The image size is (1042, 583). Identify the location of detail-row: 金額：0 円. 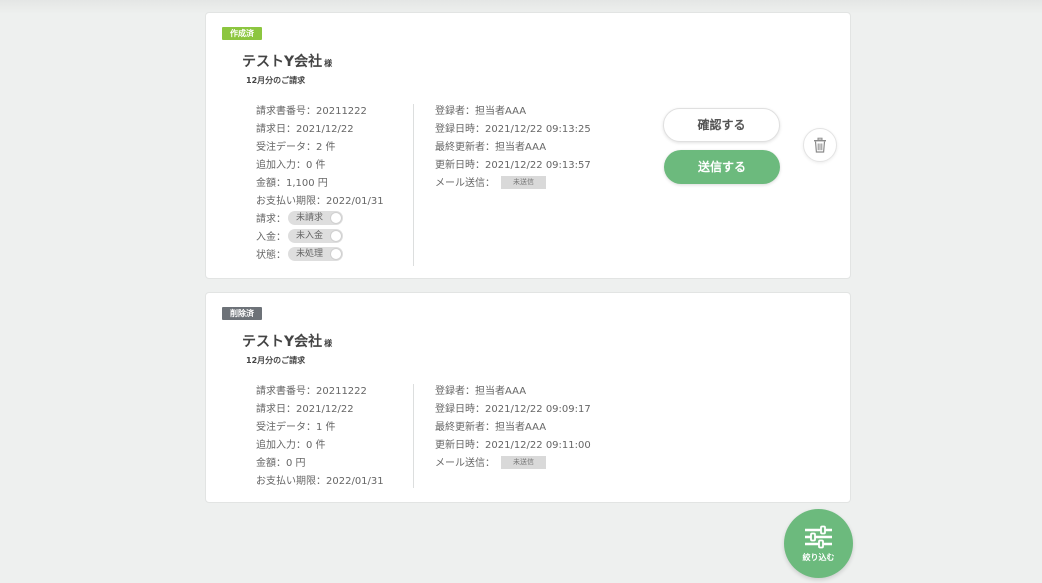
(320, 464).